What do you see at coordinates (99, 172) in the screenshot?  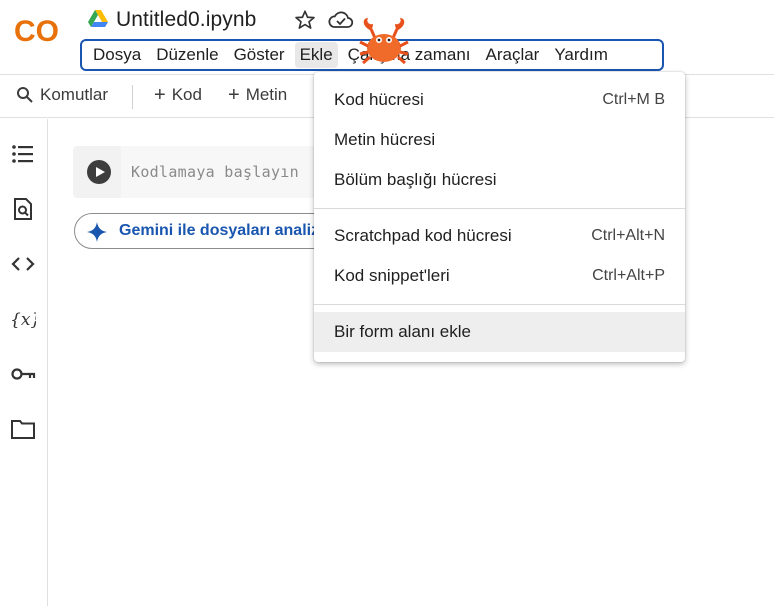 I see `run-cell-button` at bounding box center [99, 172].